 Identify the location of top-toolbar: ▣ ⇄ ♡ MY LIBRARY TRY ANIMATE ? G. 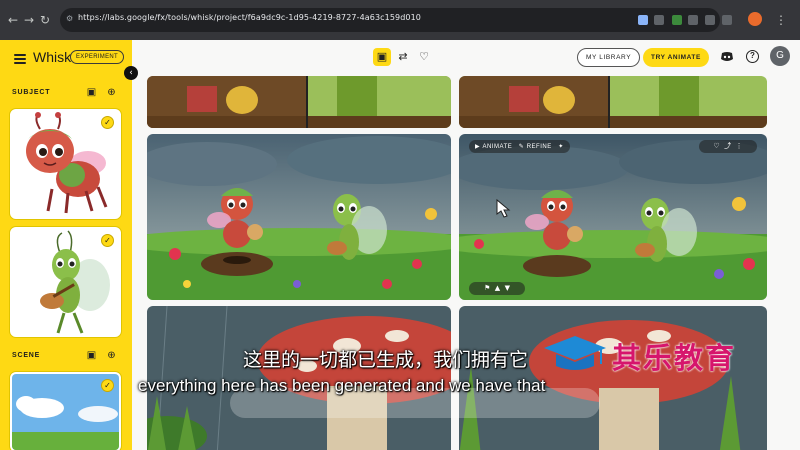
(466, 58).